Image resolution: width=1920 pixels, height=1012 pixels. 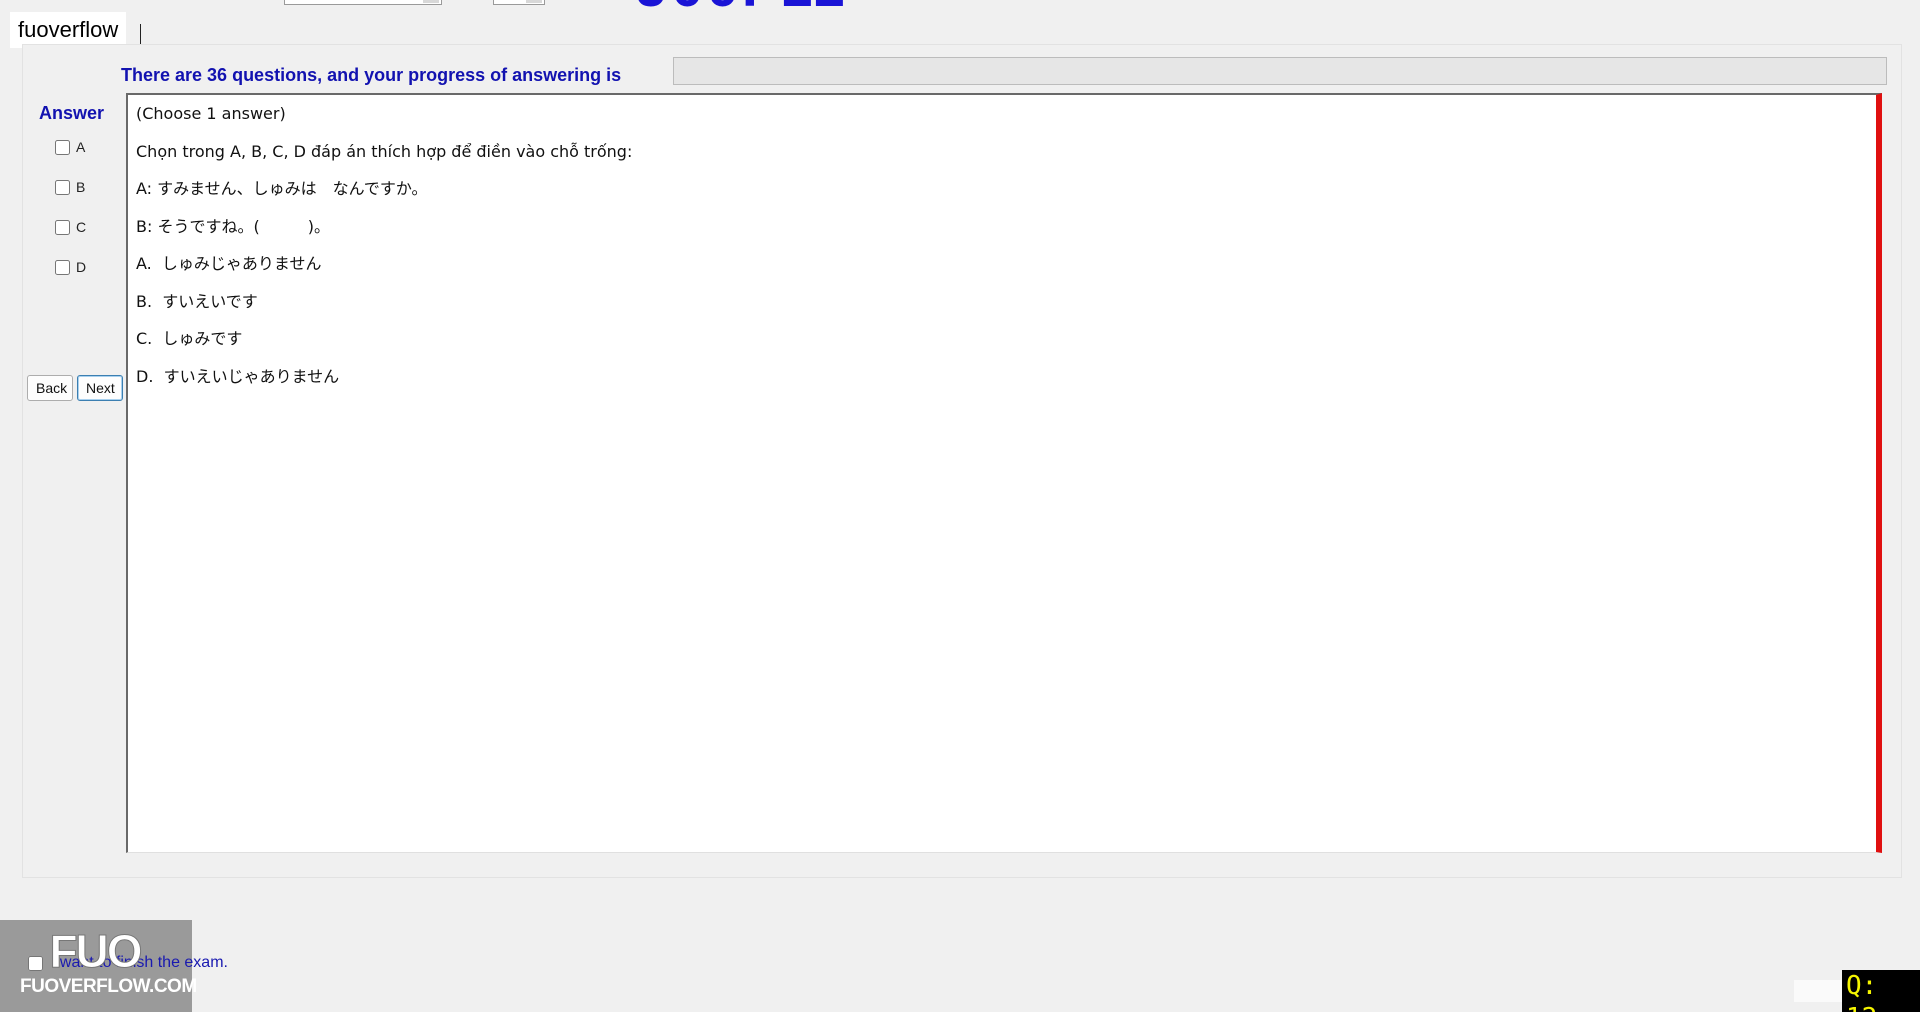 What do you see at coordinates (62, 187) in the screenshot?
I see `answer-checkbox-b` at bounding box center [62, 187].